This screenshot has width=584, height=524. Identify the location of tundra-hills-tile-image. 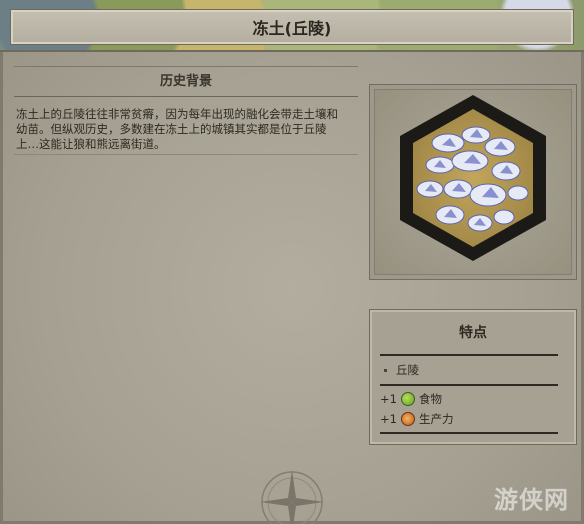
(473, 178).